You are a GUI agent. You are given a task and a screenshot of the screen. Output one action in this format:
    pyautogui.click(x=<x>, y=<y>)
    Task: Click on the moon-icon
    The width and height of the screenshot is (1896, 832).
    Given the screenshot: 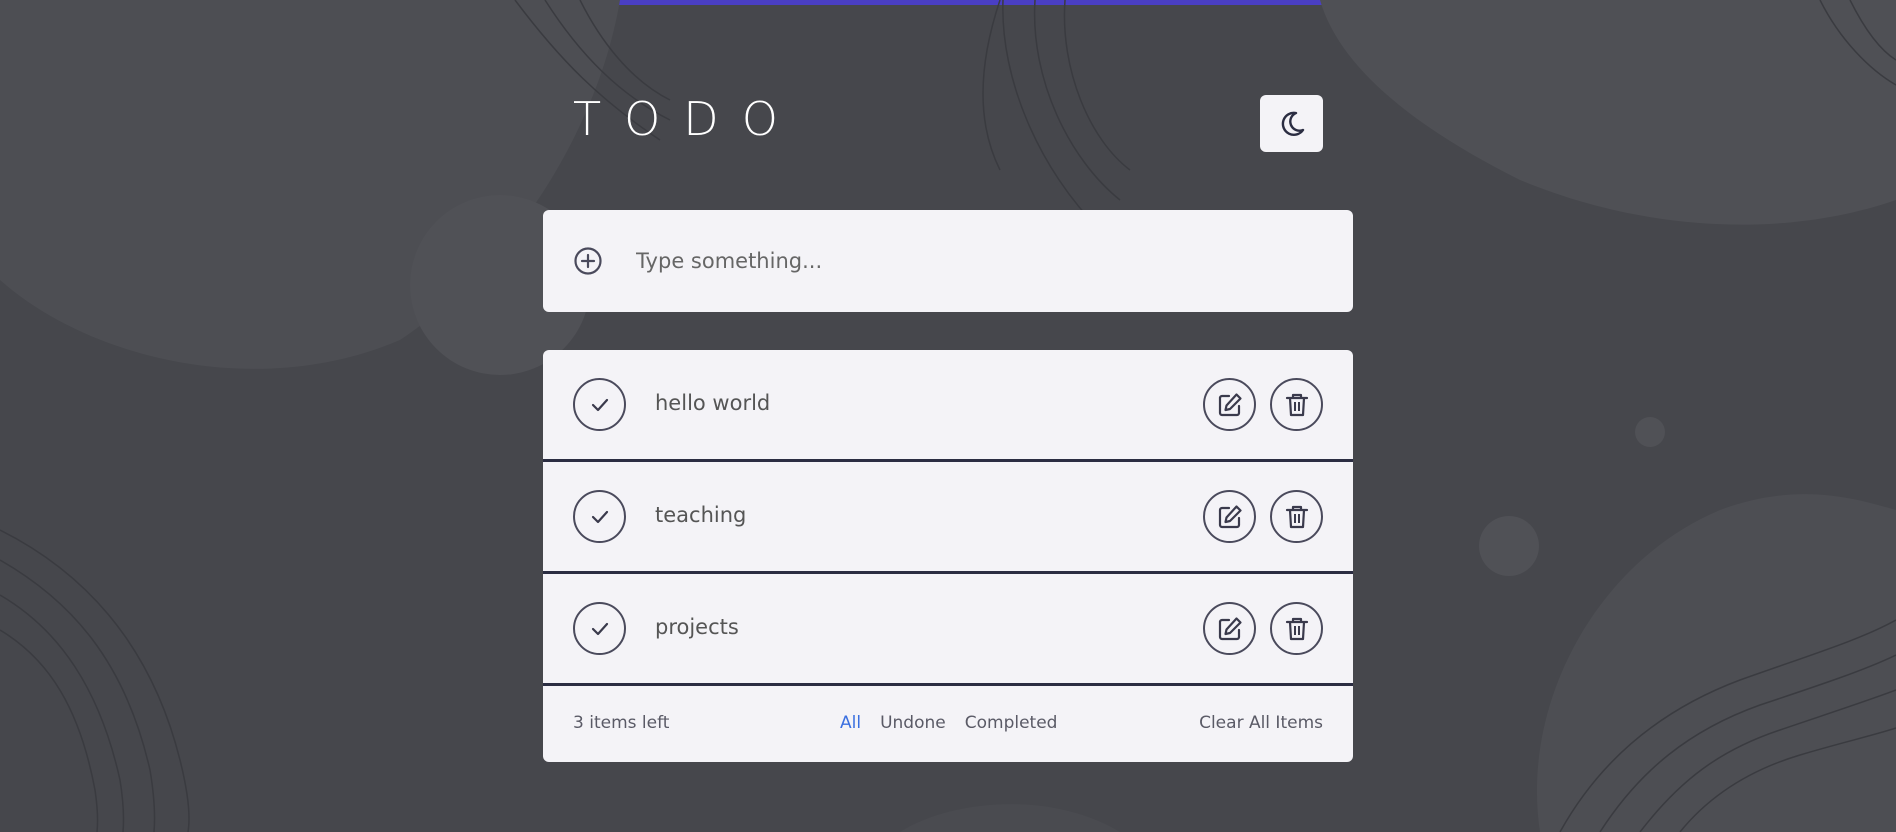 What is the action you would take?
    pyautogui.click(x=1292, y=123)
    